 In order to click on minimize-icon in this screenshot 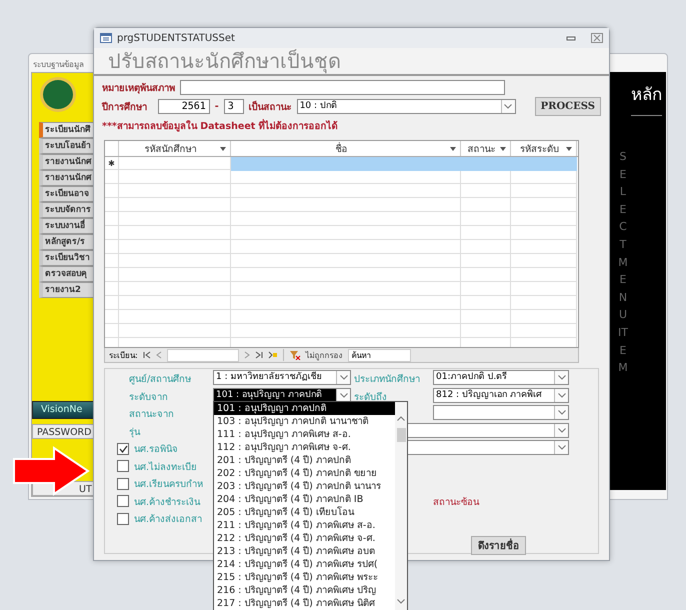, I will do `click(571, 38)`.